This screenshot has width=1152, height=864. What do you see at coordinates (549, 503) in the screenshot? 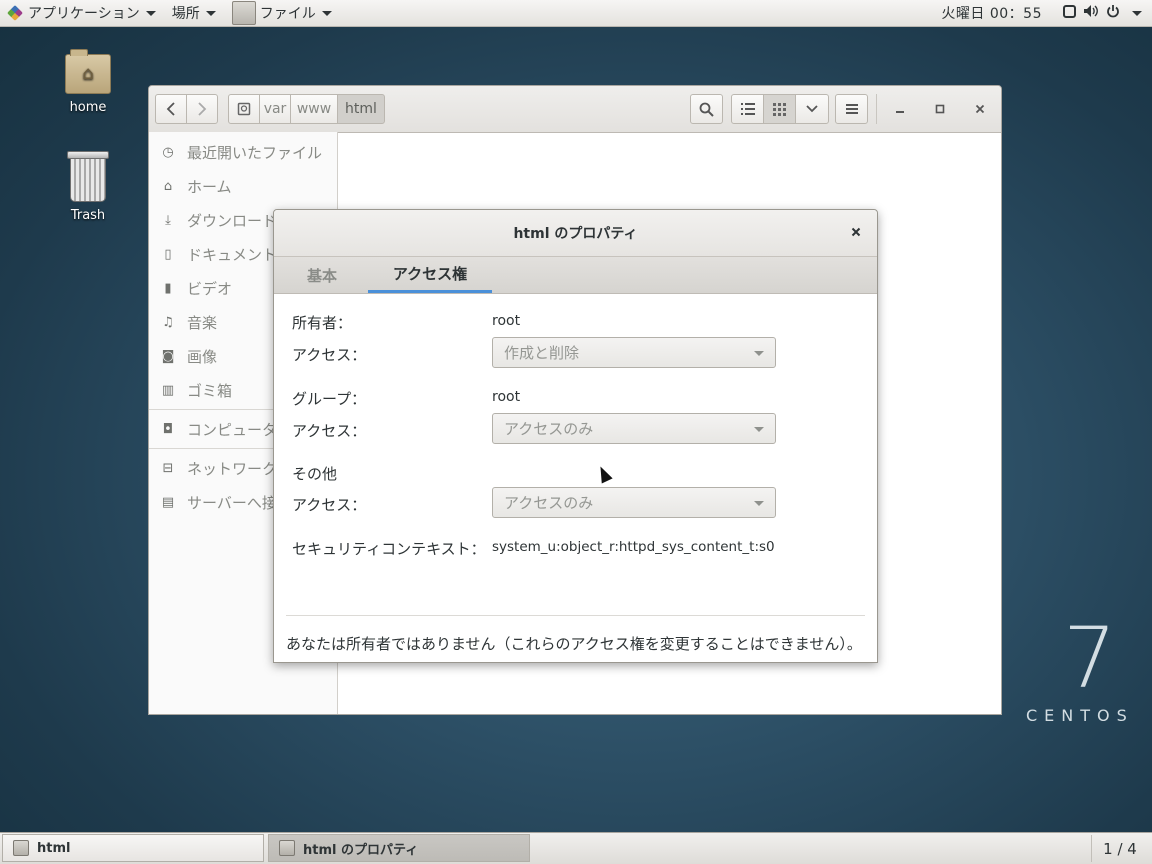
I see `others-access-value: アクセスのみ` at bounding box center [549, 503].